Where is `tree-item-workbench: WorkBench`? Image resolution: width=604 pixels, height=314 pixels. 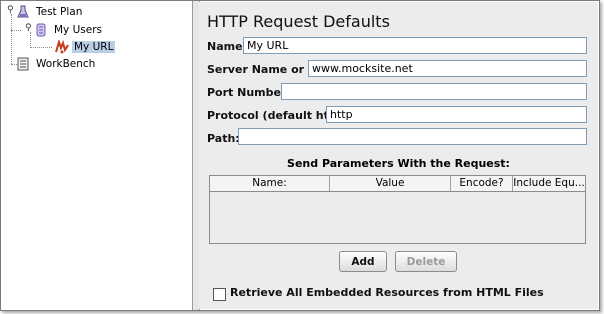
tree-item-workbench: WorkBench is located at coordinates (56, 64).